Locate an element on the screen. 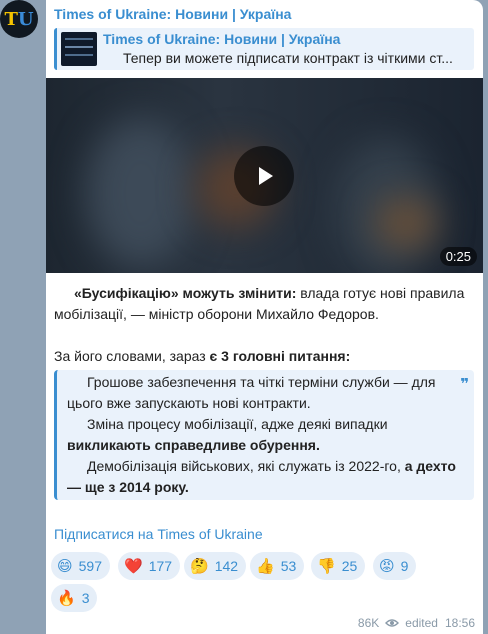  reaction-heart: ❤️ 177 is located at coordinates (149, 566).